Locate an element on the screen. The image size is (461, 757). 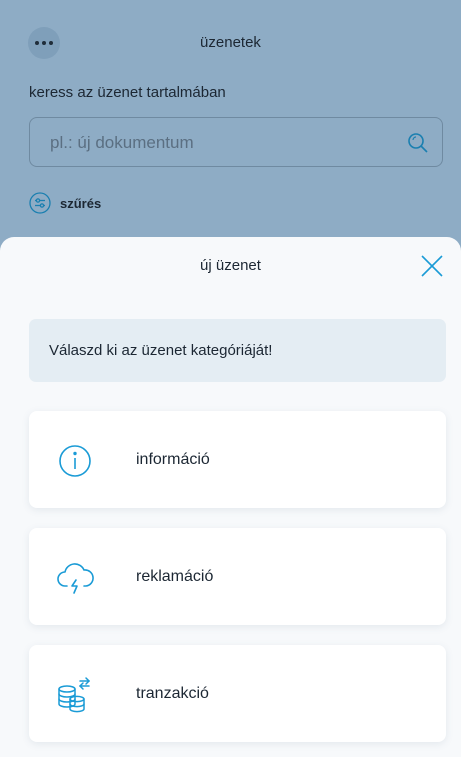
coins-transfer-icon is located at coordinates (74, 695).